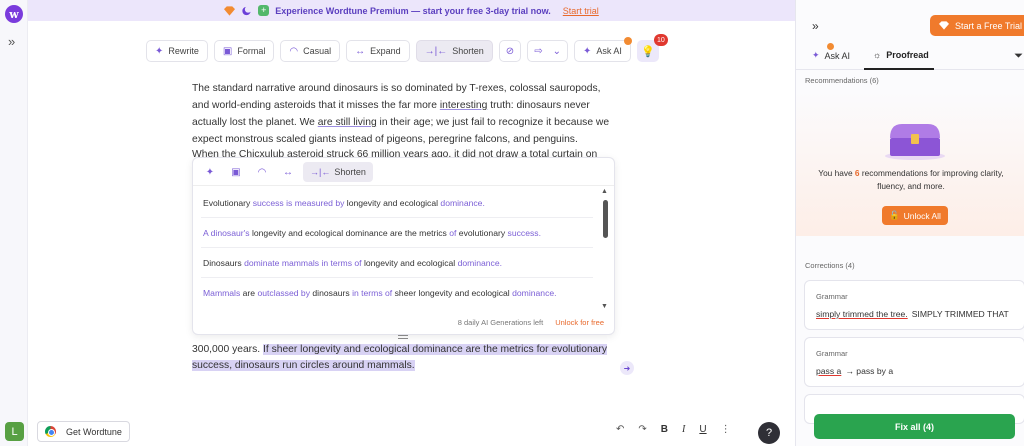 The height and width of the screenshot is (446, 1024). What do you see at coordinates (620, 429) in the screenshot?
I see `undo-icon: ↶` at bounding box center [620, 429].